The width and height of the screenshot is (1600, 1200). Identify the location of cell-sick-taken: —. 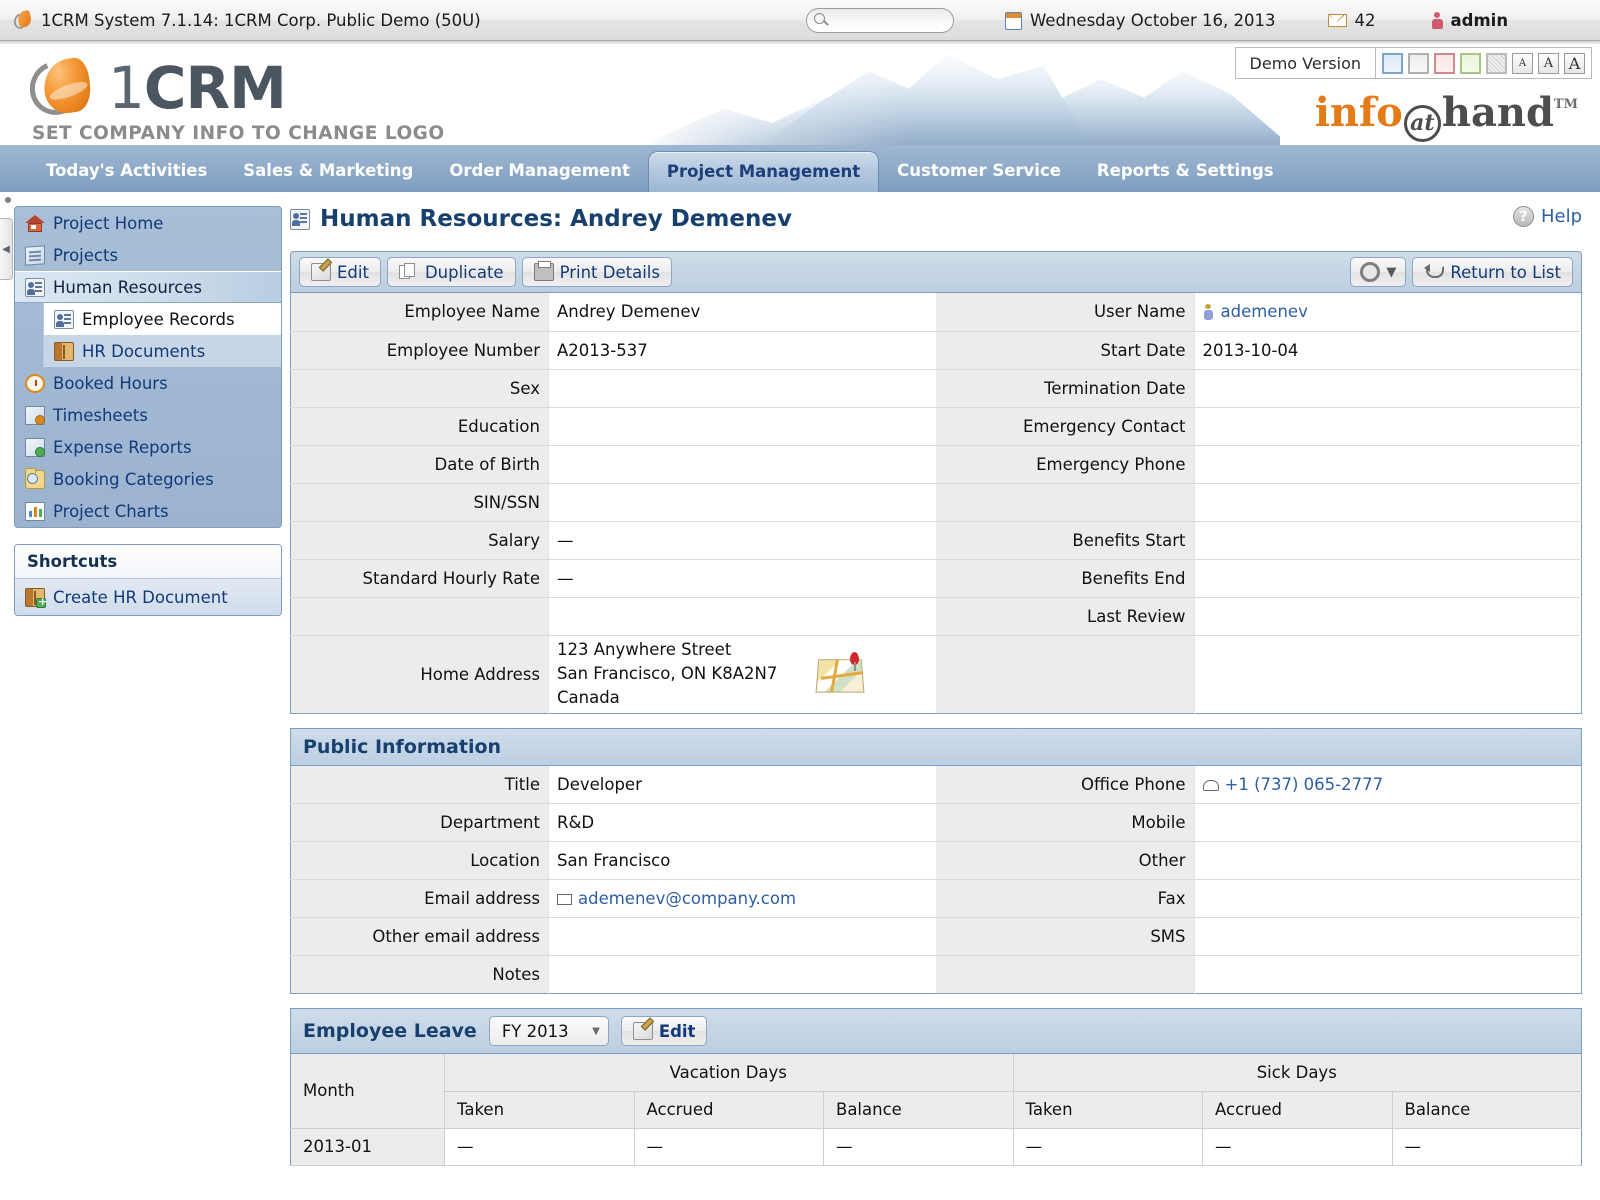
(1107, 1147).